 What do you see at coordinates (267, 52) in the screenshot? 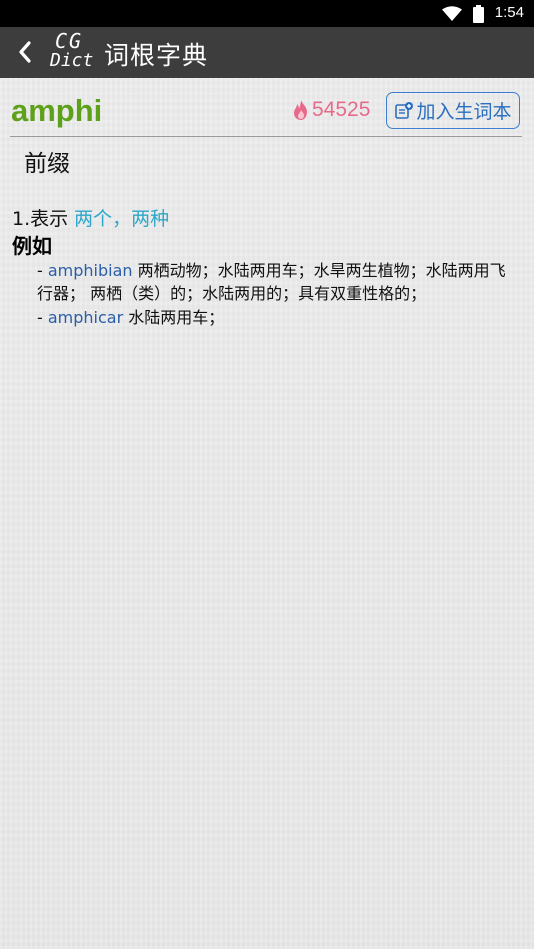
I see `app-bar: CG Dict 词根字典` at bounding box center [267, 52].